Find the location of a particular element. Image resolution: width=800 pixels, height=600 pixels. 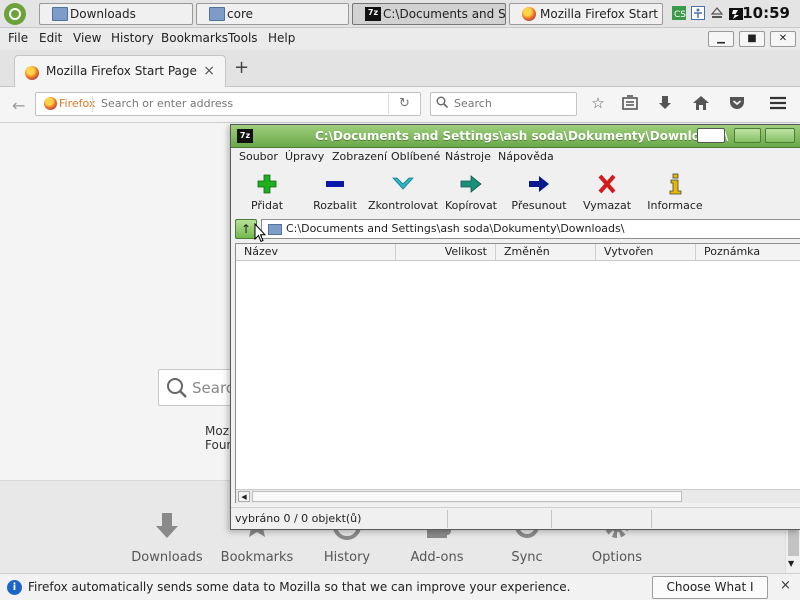

7zip-menu-napoveda: Nápověda is located at coordinates (526, 156).